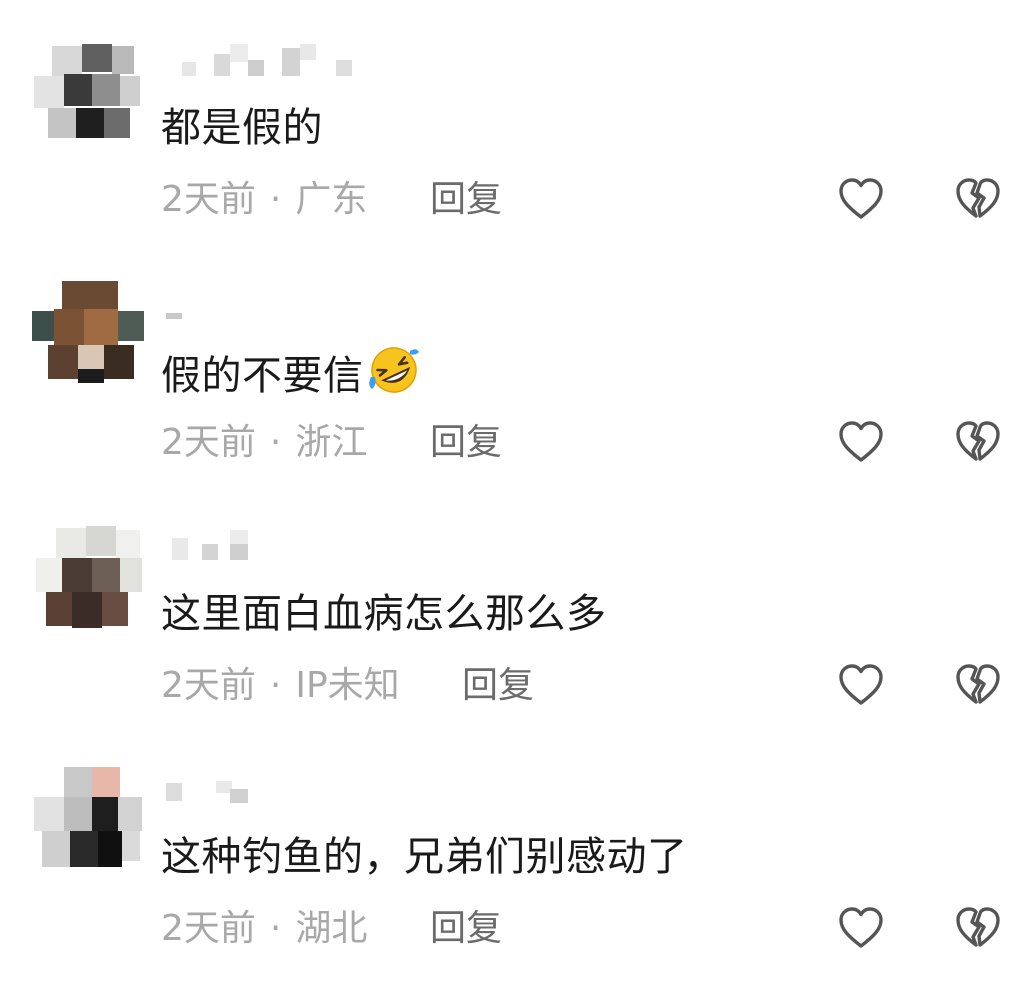  I want to click on comment-location: IP未知, so click(347, 685).